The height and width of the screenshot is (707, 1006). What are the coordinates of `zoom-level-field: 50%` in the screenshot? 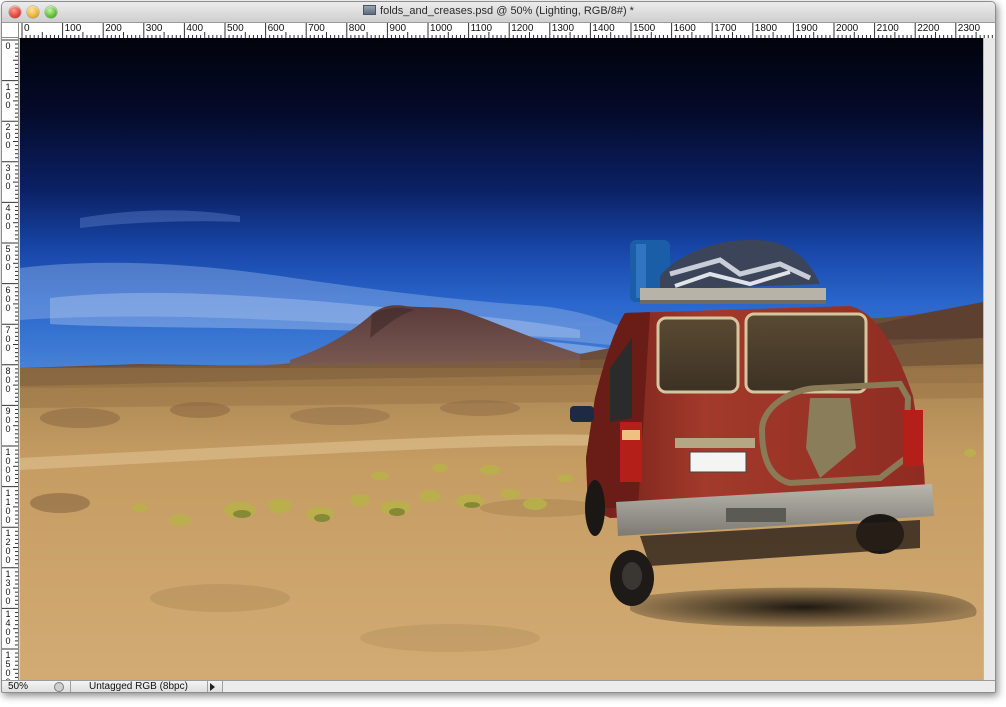 It's located at (29, 686).